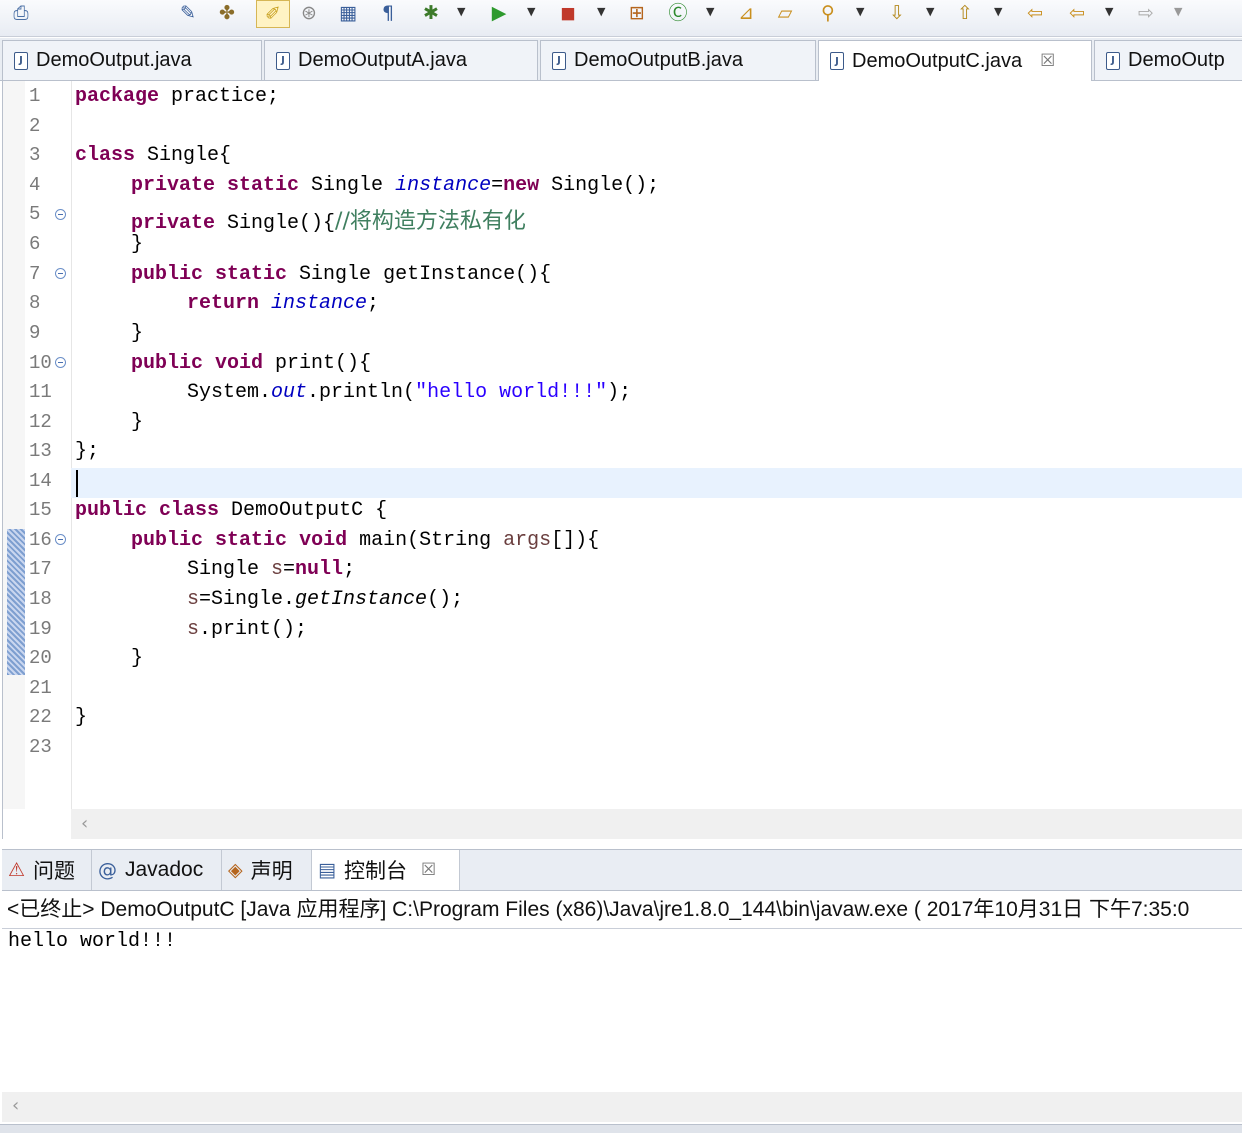 The image size is (1242, 1133). I want to click on highlight-icon: ✐, so click(273, 14).